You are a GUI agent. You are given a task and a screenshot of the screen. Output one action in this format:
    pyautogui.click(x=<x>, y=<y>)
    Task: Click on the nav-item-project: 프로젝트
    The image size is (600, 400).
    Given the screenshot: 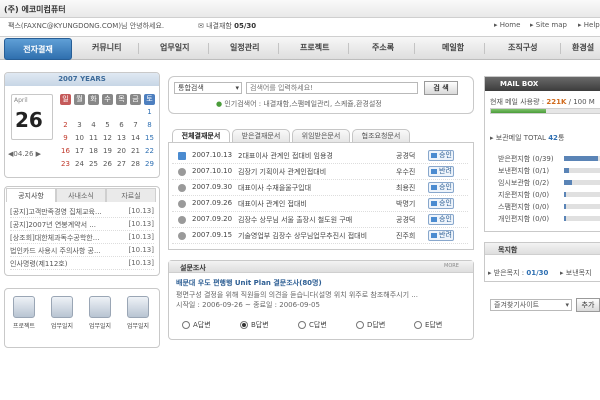 What is the action you would take?
    pyautogui.click(x=314, y=47)
    